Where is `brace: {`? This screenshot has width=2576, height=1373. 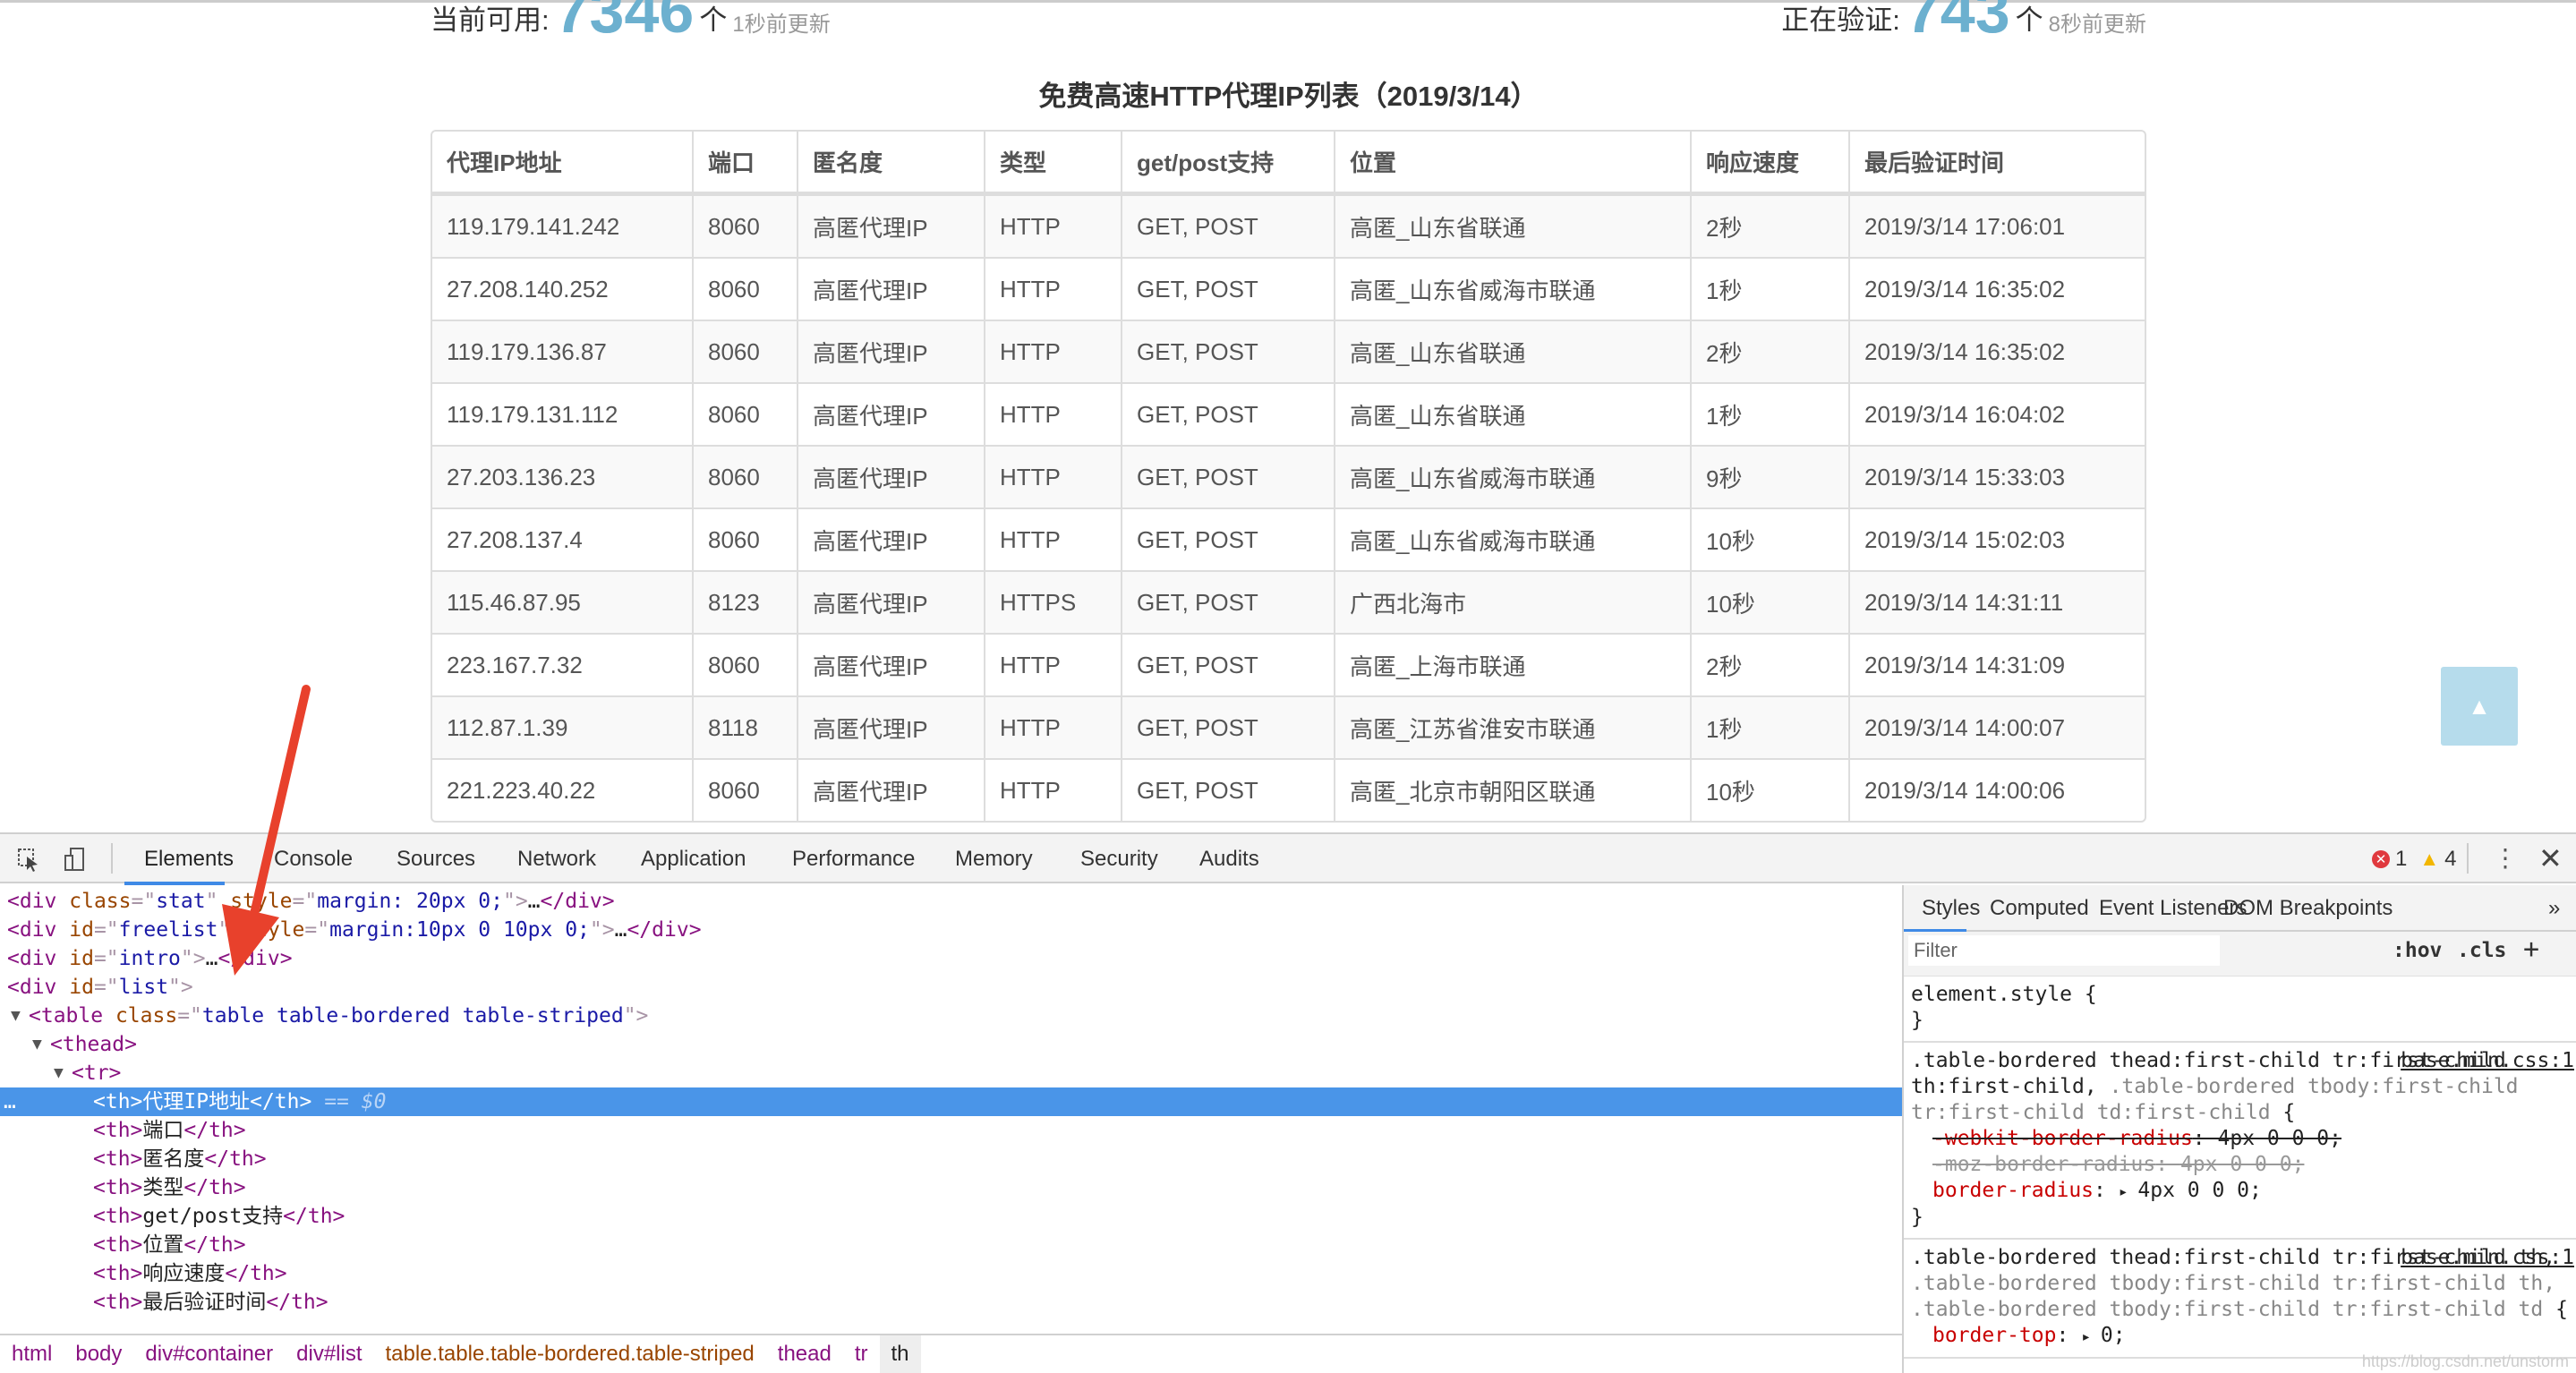 brace: { is located at coordinates (2555, 1309).